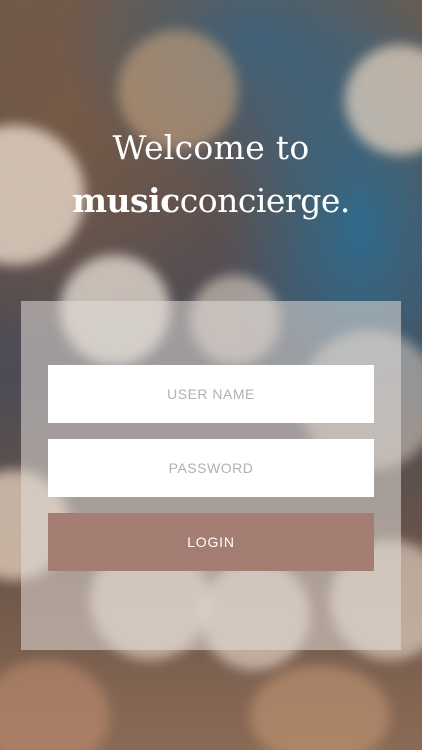  I want to click on welcome-heading: Welcome to, so click(211, 147).